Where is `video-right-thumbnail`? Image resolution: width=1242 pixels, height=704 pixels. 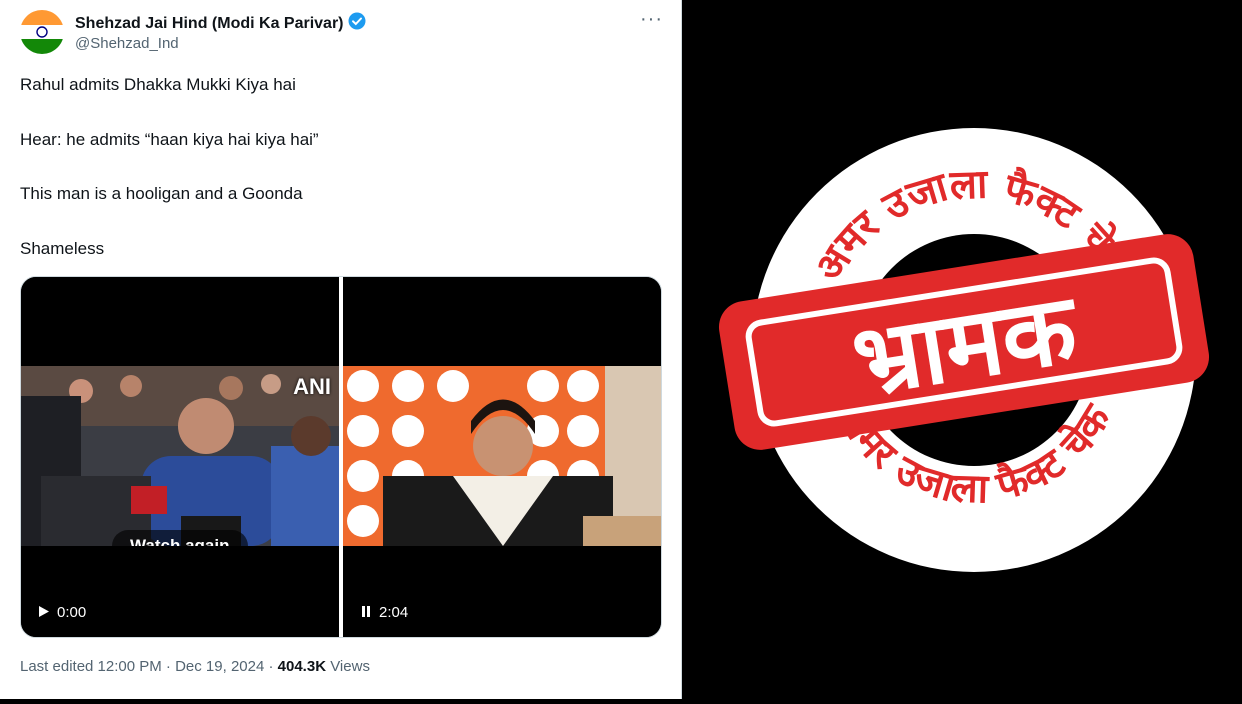 video-right-thumbnail is located at coordinates (502, 456).